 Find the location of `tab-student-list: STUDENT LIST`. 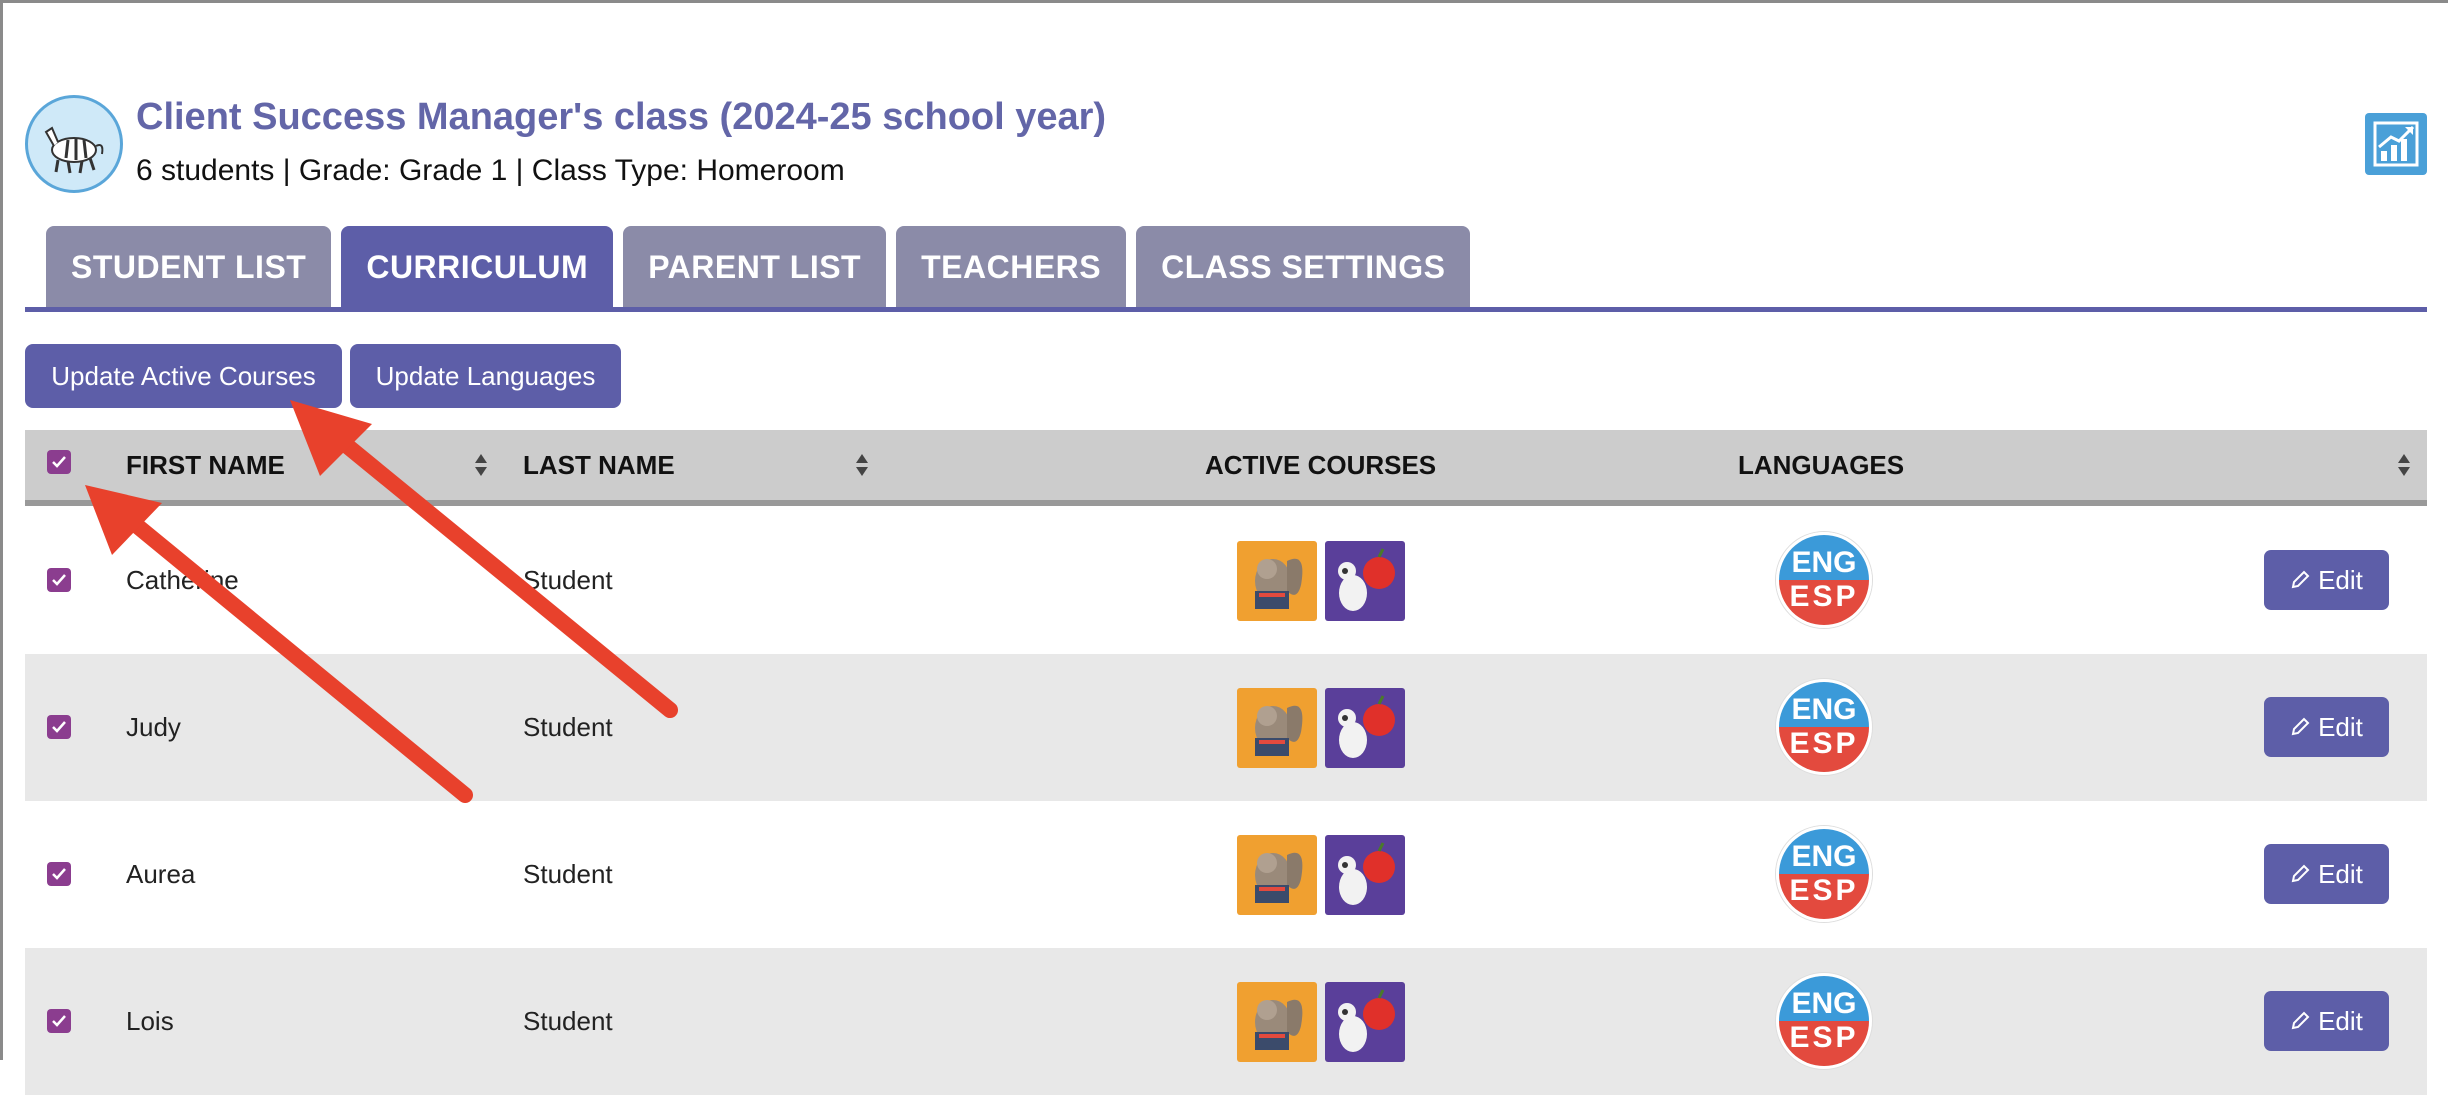

tab-student-list: STUDENT LIST is located at coordinates (189, 267).